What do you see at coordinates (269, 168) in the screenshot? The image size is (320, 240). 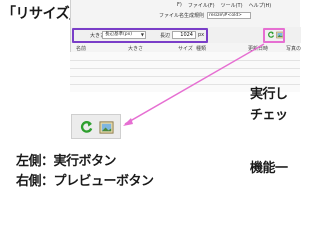 I see `side-text-3: 機能一` at bounding box center [269, 168].